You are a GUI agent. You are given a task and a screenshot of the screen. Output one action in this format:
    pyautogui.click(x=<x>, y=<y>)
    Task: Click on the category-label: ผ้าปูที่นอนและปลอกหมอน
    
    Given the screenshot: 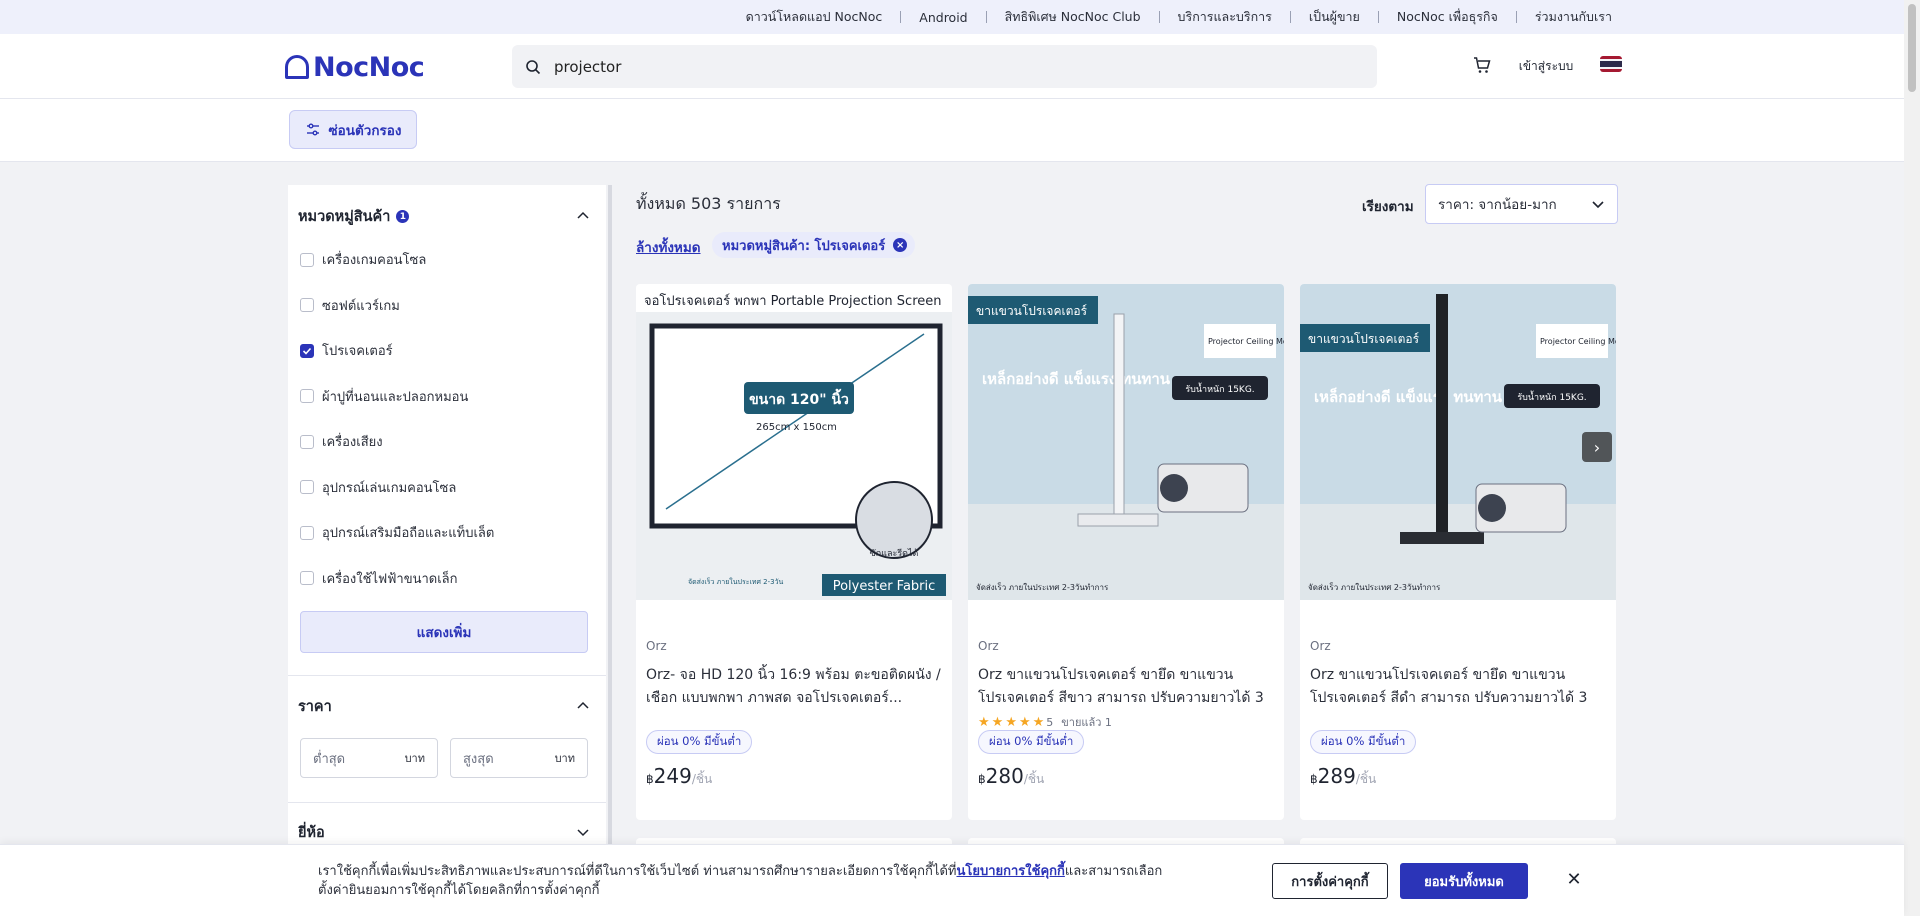 What is the action you would take?
    pyautogui.click(x=395, y=397)
    